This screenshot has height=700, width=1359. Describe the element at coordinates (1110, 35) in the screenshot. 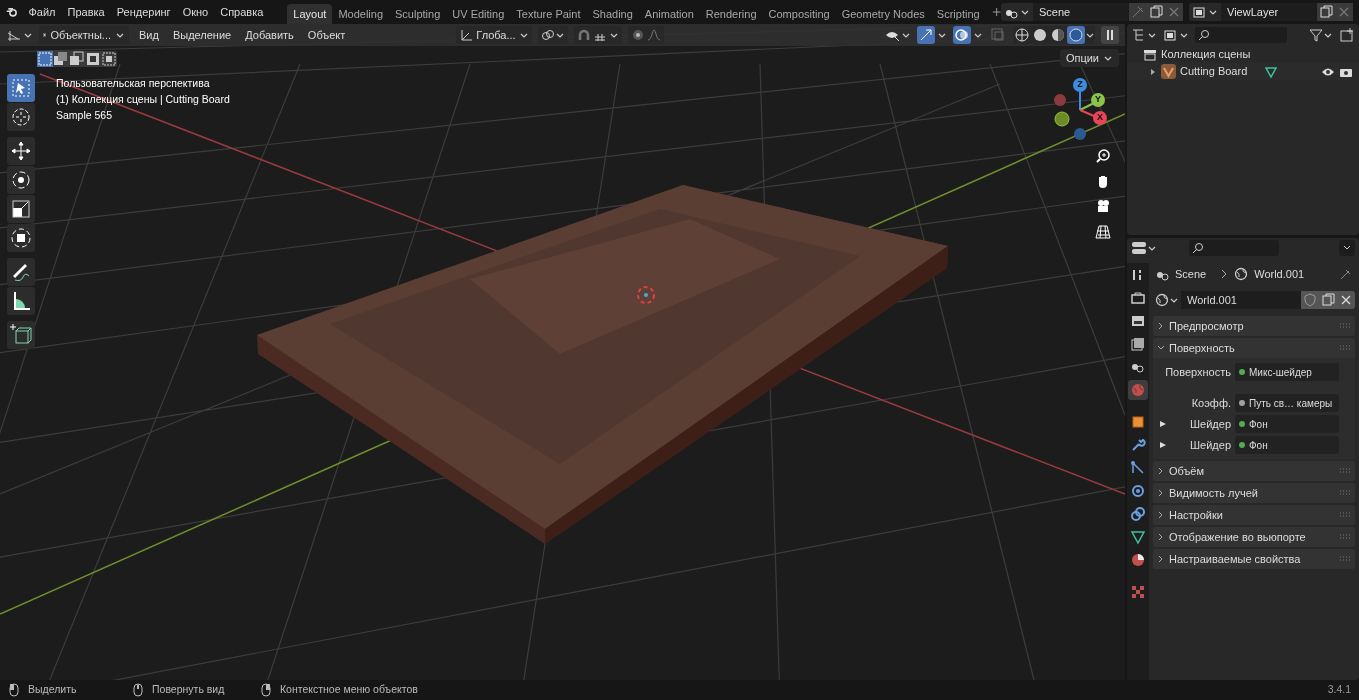

I see `pause-icon` at that location.